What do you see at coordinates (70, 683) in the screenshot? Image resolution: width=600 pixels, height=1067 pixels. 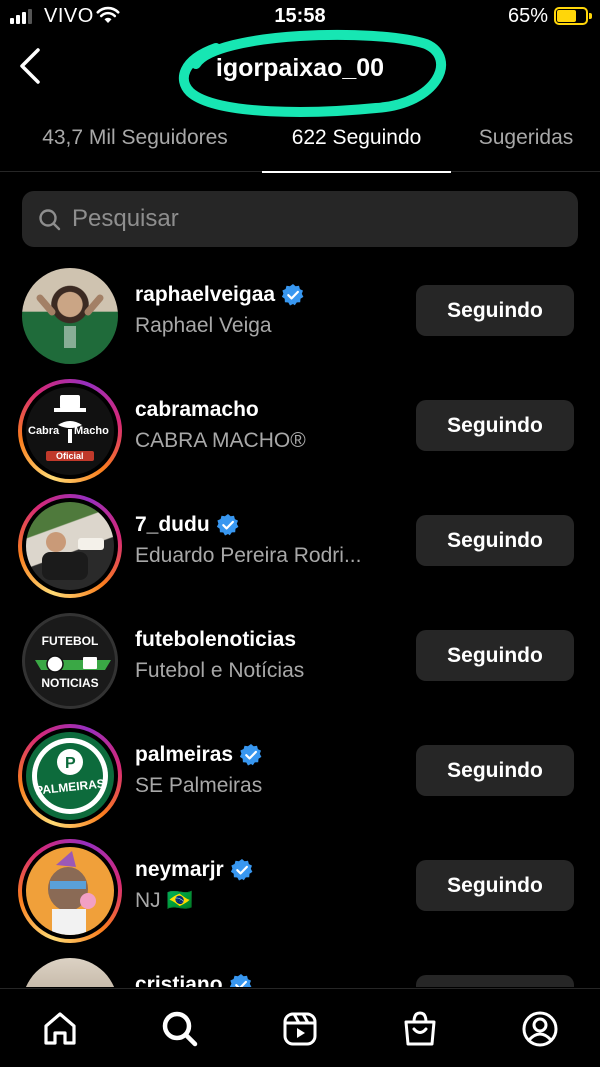 I see `avatar-text-noticias: NOTICIAS` at bounding box center [70, 683].